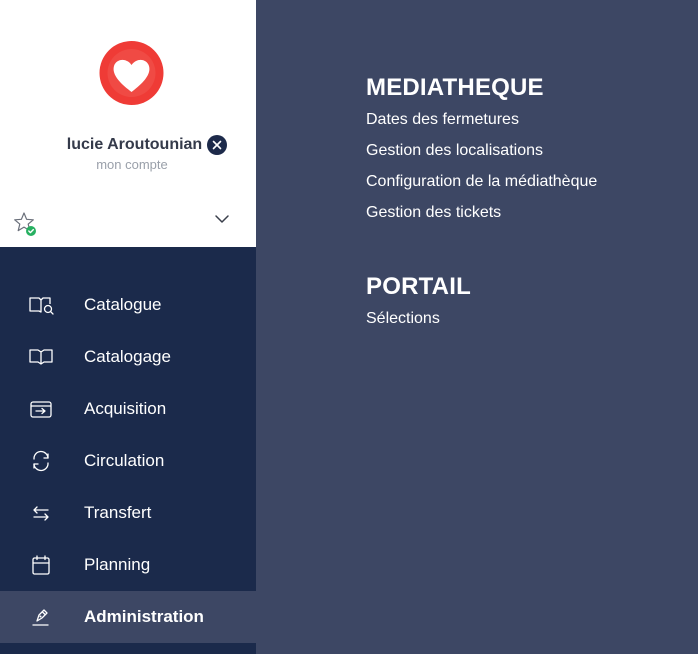 This screenshot has height=654, width=698. Describe the element at coordinates (124, 460) in the screenshot. I see `sidebar-item-label: Circulation` at that location.